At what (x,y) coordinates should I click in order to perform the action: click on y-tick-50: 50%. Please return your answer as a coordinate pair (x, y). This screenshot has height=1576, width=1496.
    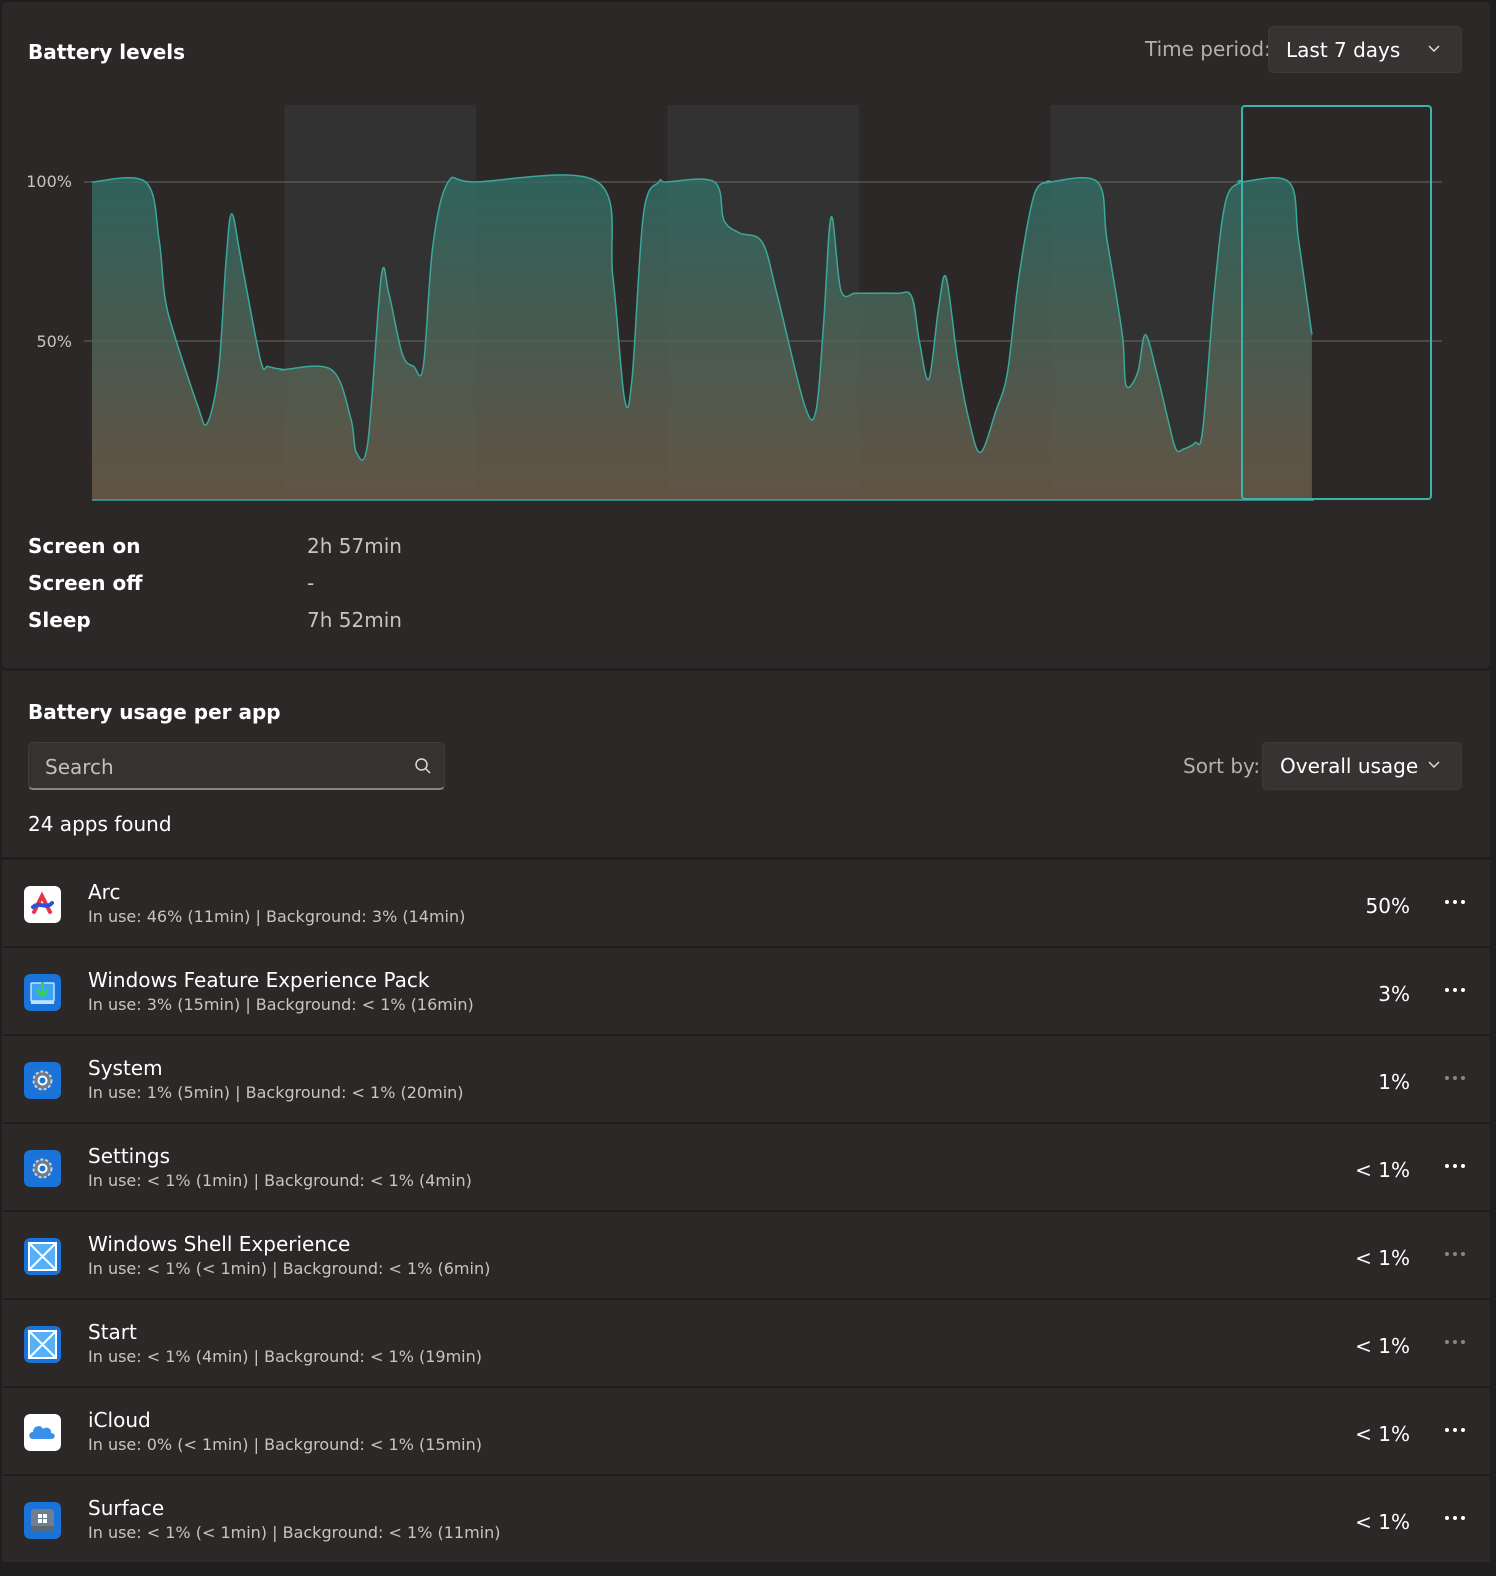
    Looking at the image, I should click on (54, 341).